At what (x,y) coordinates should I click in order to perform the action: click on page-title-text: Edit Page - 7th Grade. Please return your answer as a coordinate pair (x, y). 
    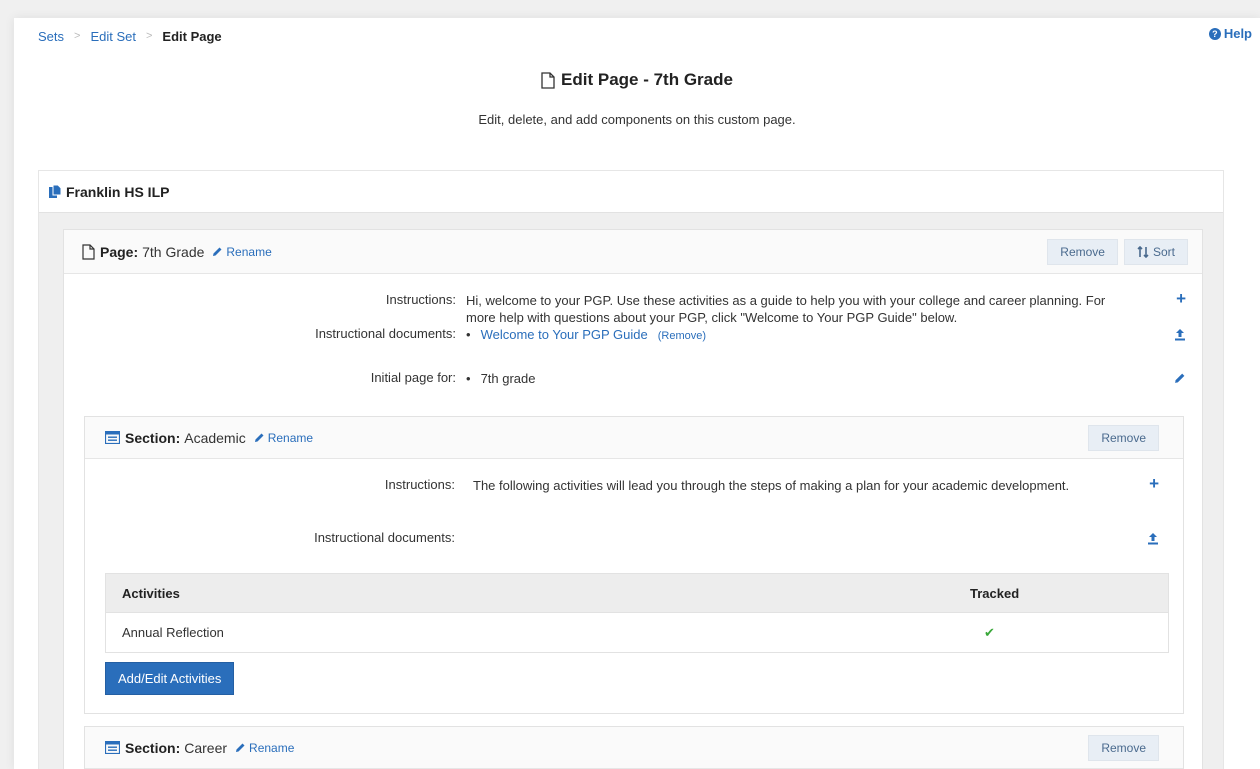
    Looking at the image, I should click on (647, 79).